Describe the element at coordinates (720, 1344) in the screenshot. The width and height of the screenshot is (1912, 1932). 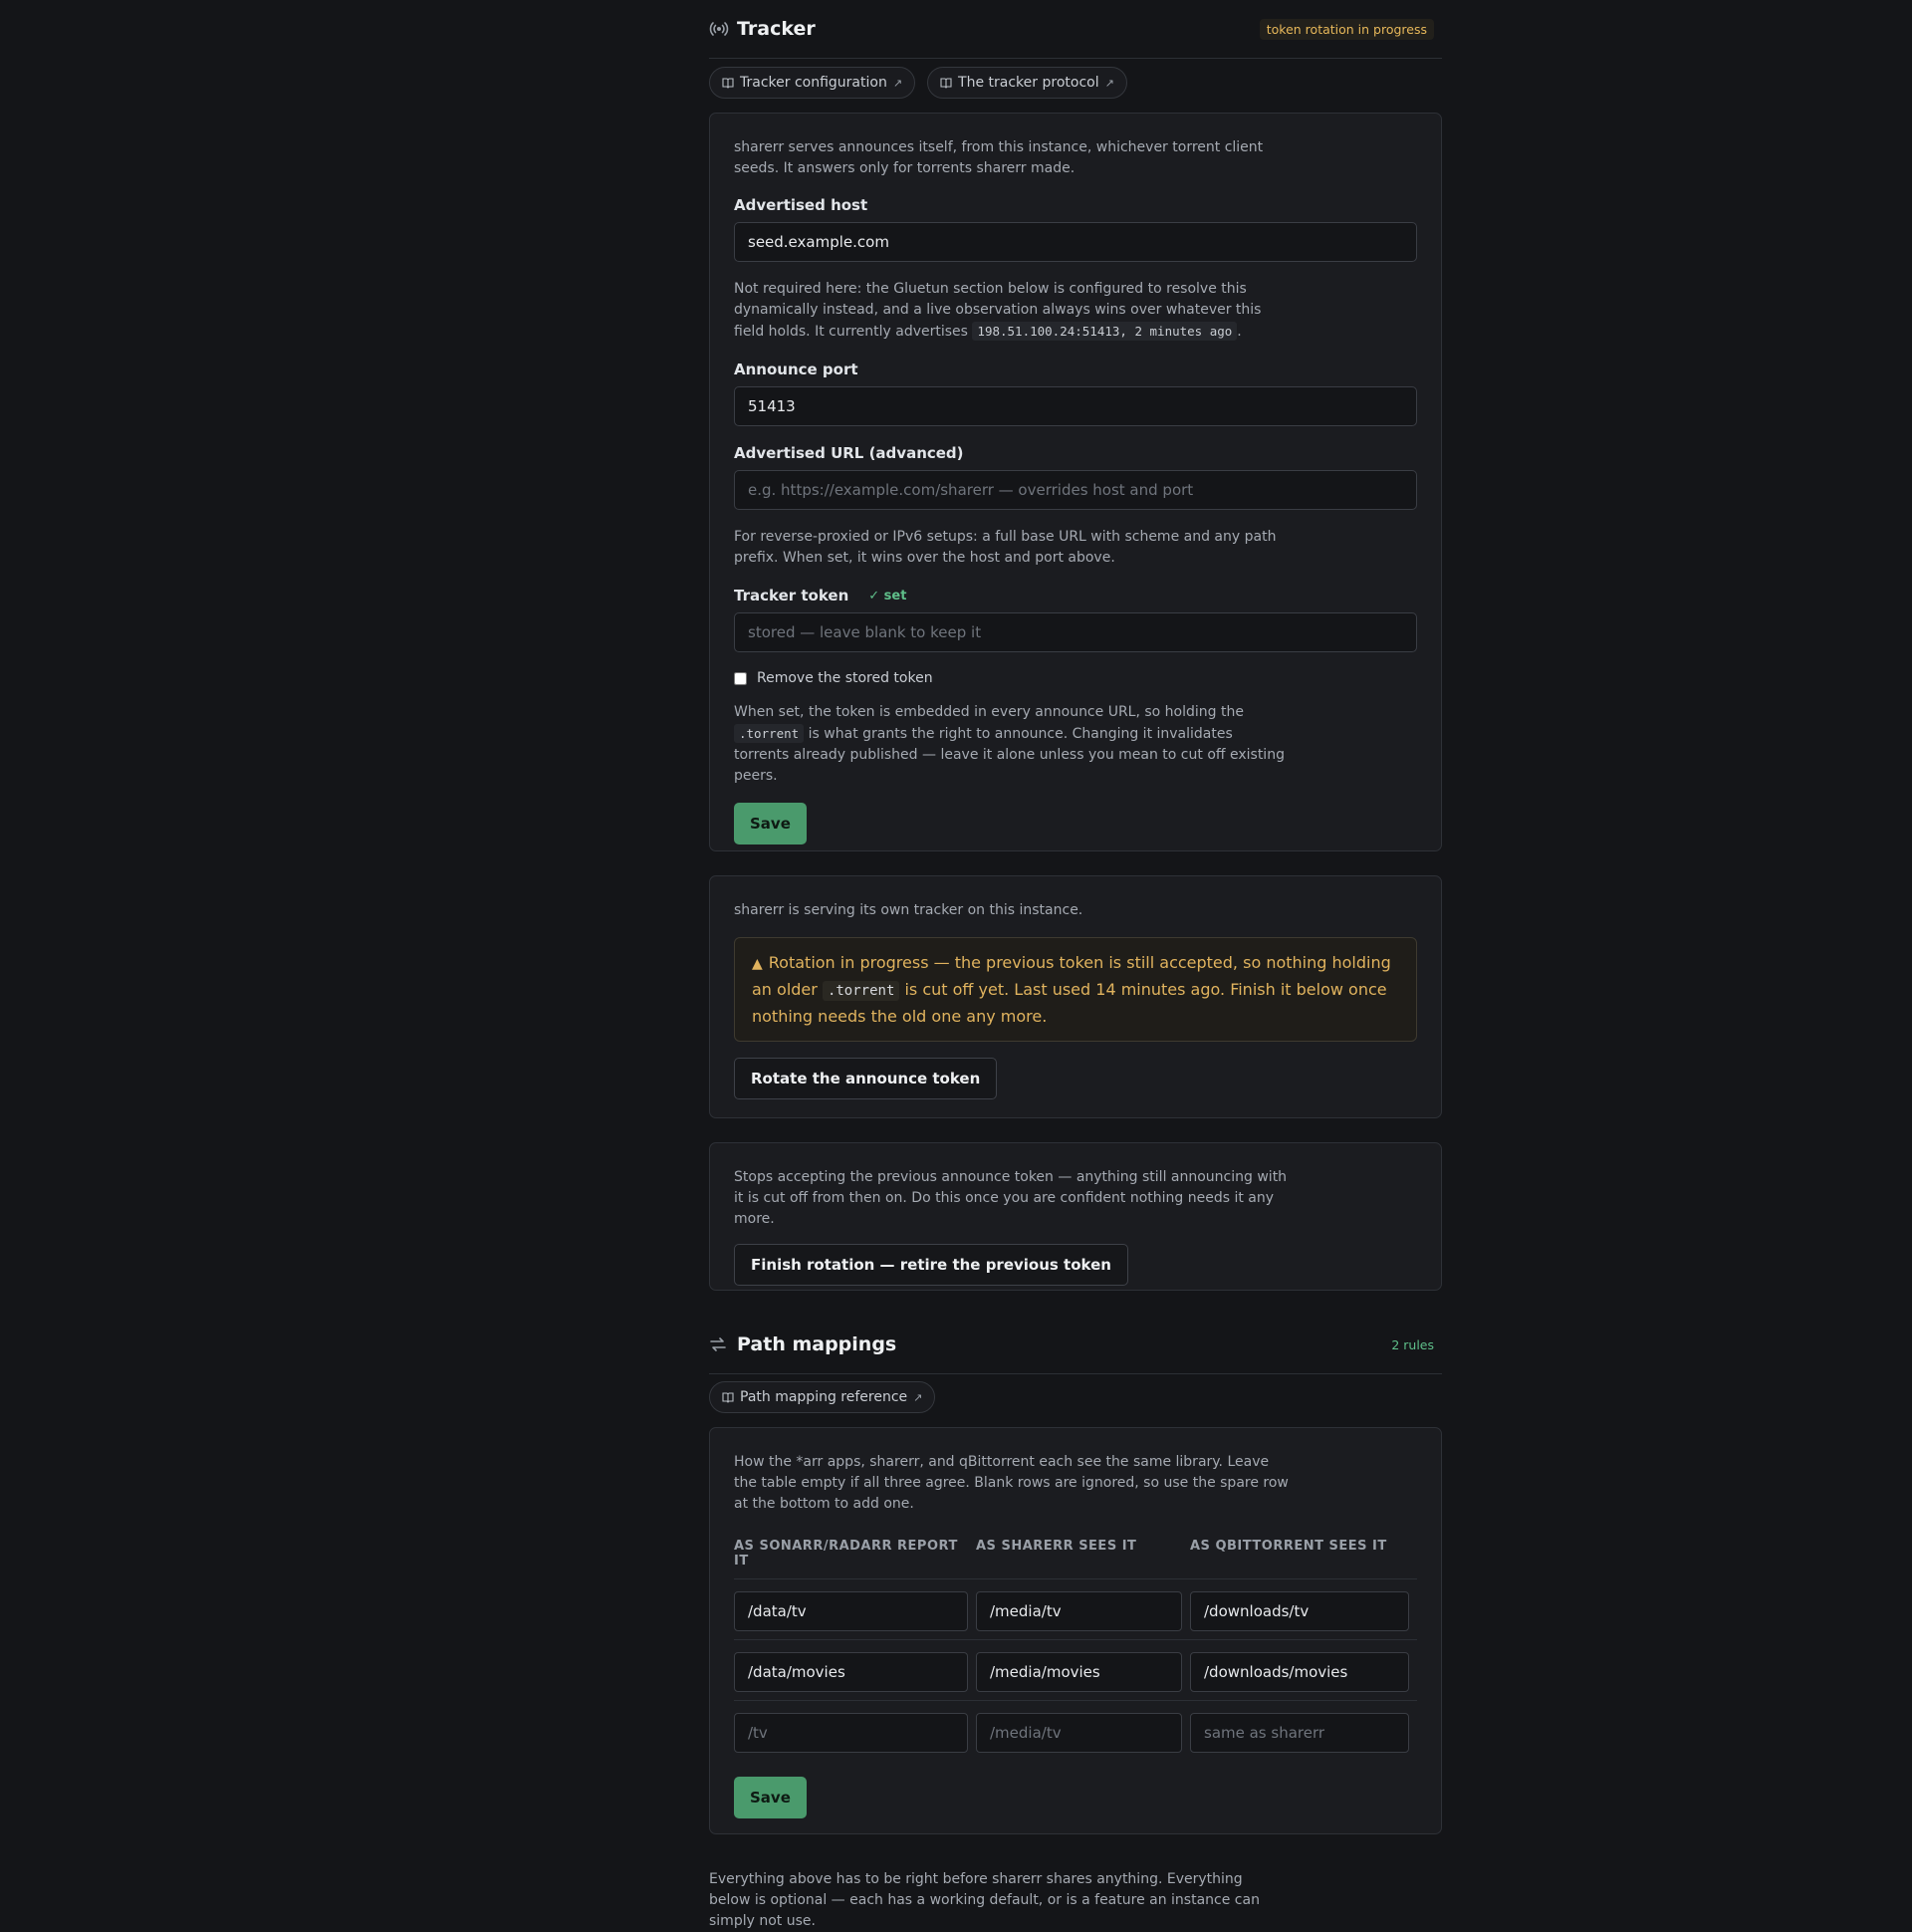
I see `swap-arrows-icon` at that location.